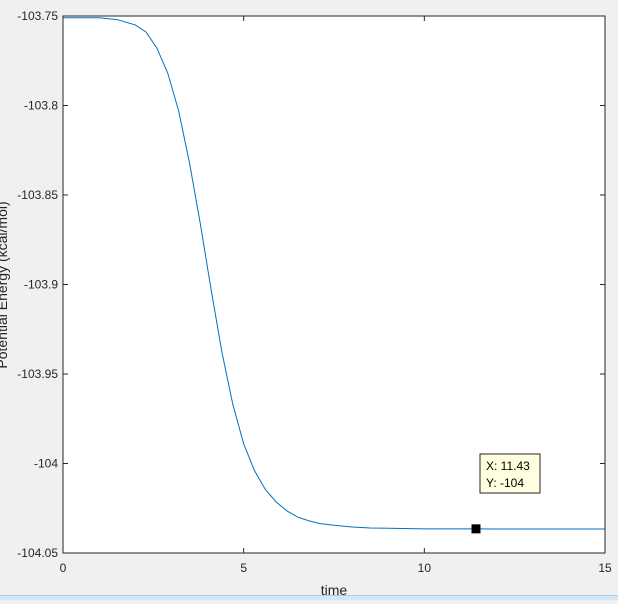  Describe the element at coordinates (46, 464) in the screenshot. I see `y-tick-label: -104` at that location.